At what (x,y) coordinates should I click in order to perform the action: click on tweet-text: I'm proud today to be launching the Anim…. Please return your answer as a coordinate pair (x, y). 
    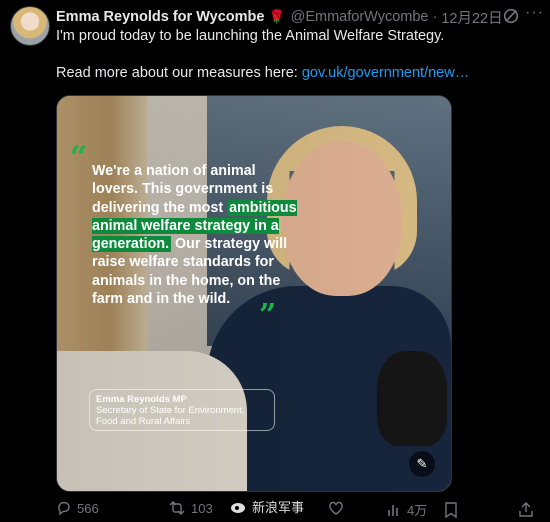
    Looking at the image, I should click on (250, 36).